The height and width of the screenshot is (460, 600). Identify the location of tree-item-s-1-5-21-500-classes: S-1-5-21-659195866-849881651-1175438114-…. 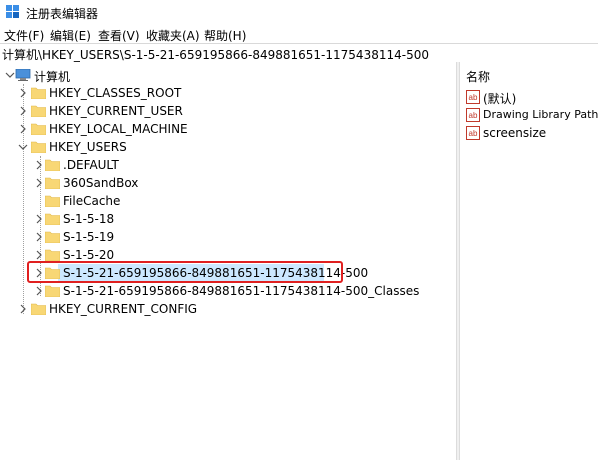
(209, 291).